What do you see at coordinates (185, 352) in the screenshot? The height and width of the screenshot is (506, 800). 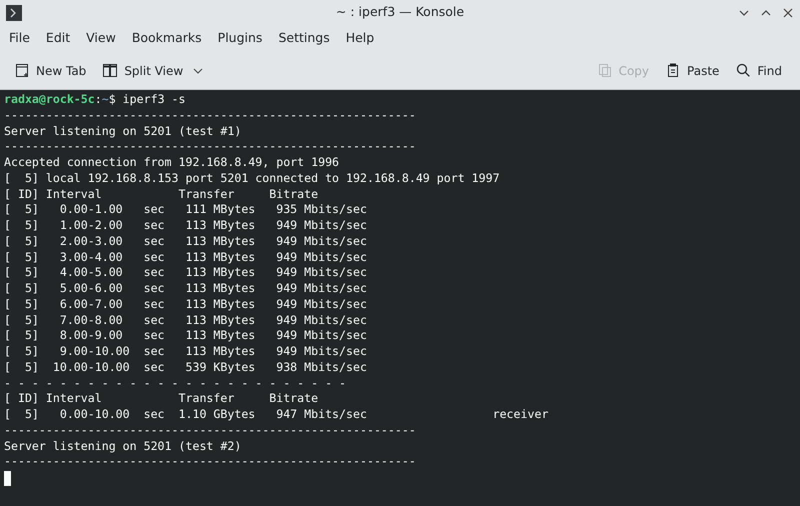 I see `terminal-line: [ 5] 9.00-10.00 sec 113 MBytes 949 Mbits/sec` at bounding box center [185, 352].